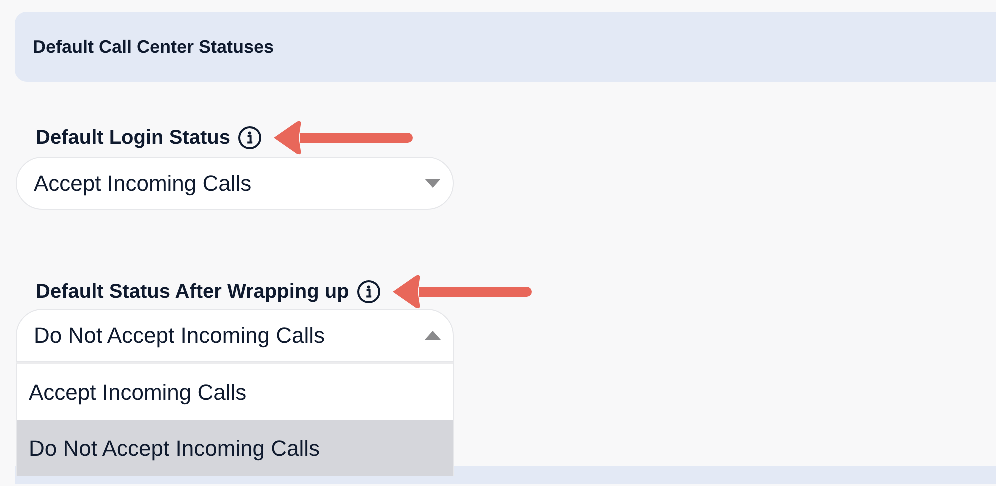 Image resolution: width=996 pixels, height=486 pixels. What do you see at coordinates (235, 183) in the screenshot?
I see `dropdown-select: Accept Incoming Calls` at bounding box center [235, 183].